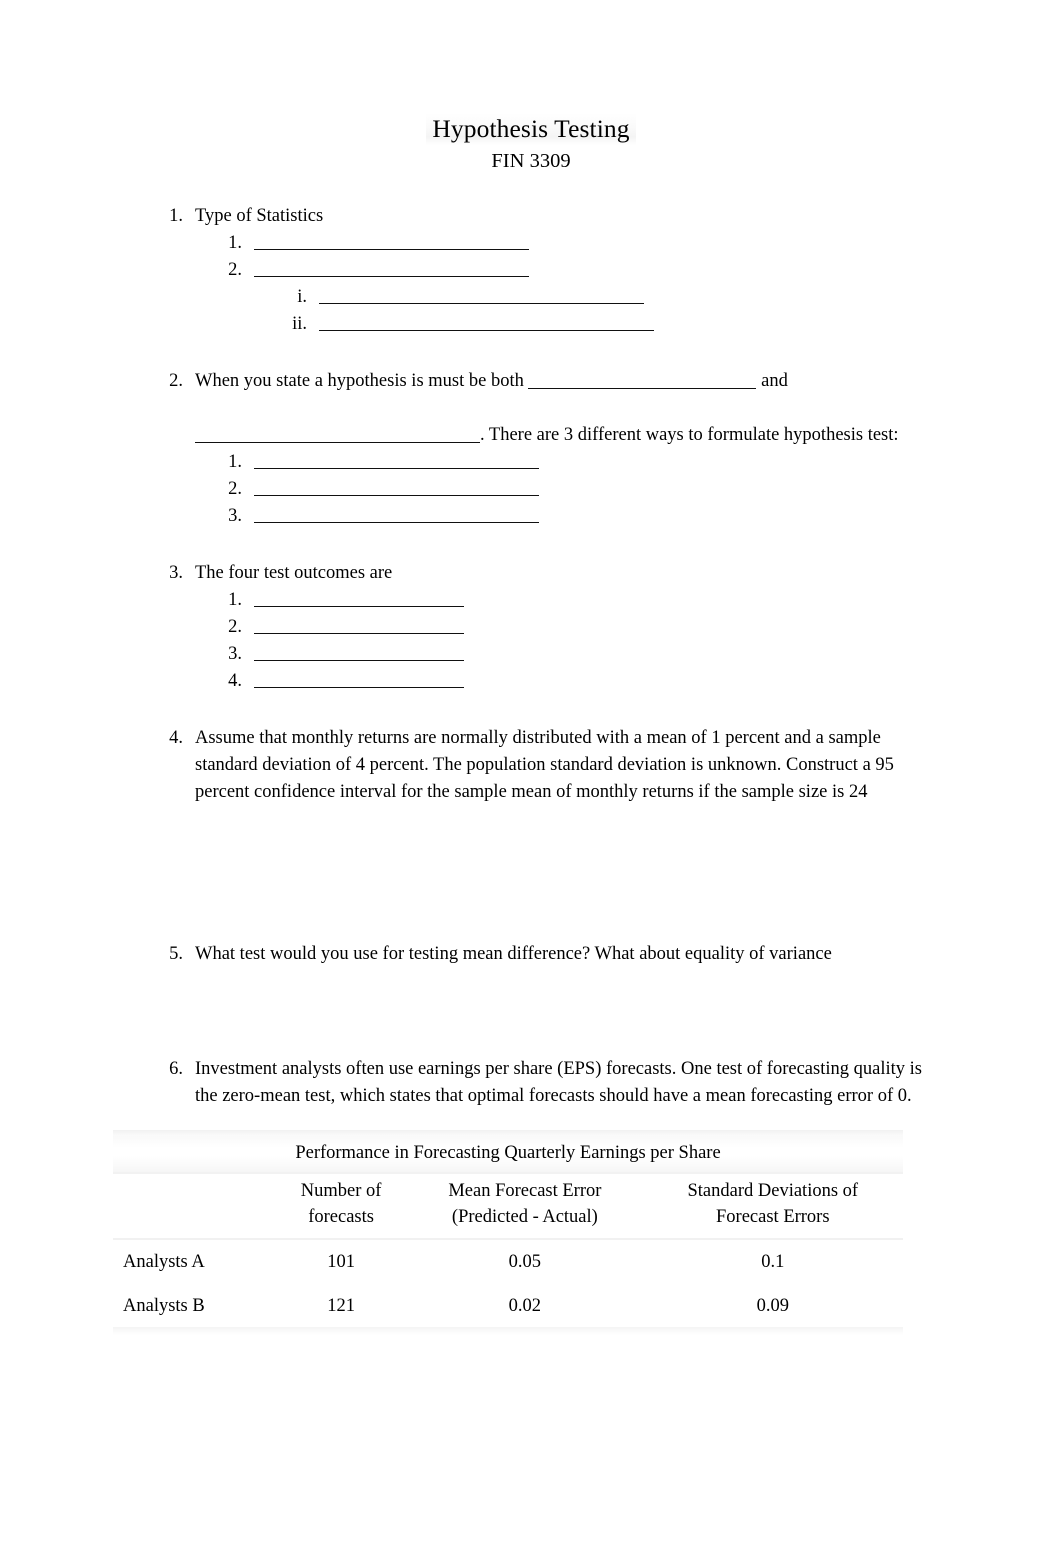 This screenshot has width=1062, height=1561. I want to click on header-line-2: forecasts, so click(341, 1217).